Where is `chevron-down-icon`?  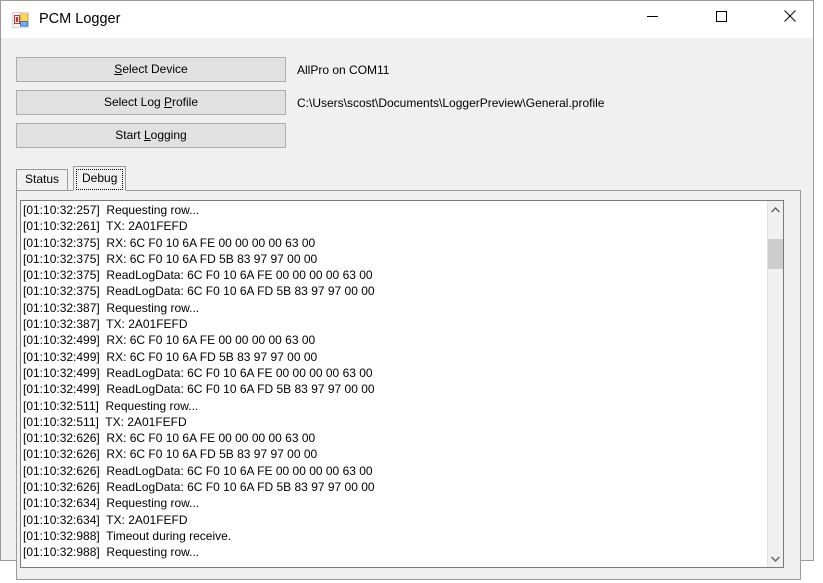 chevron-down-icon is located at coordinates (775, 559).